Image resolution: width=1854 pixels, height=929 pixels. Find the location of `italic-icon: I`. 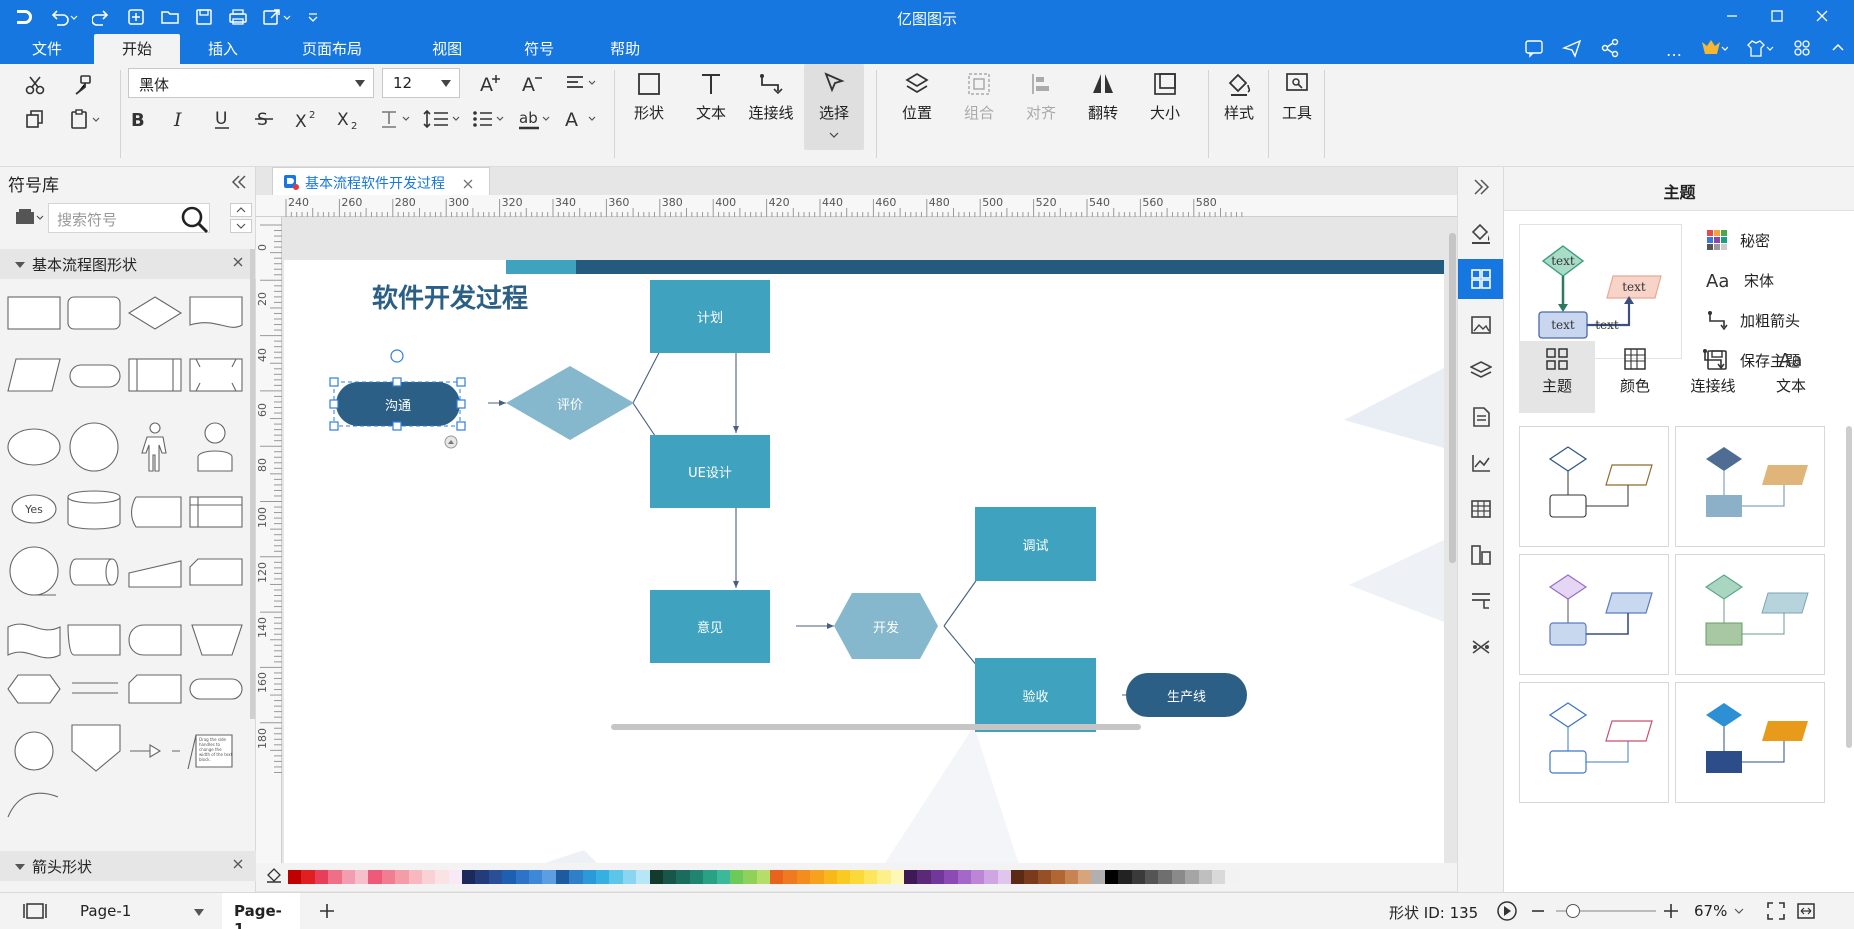

italic-icon: I is located at coordinates (180, 119).